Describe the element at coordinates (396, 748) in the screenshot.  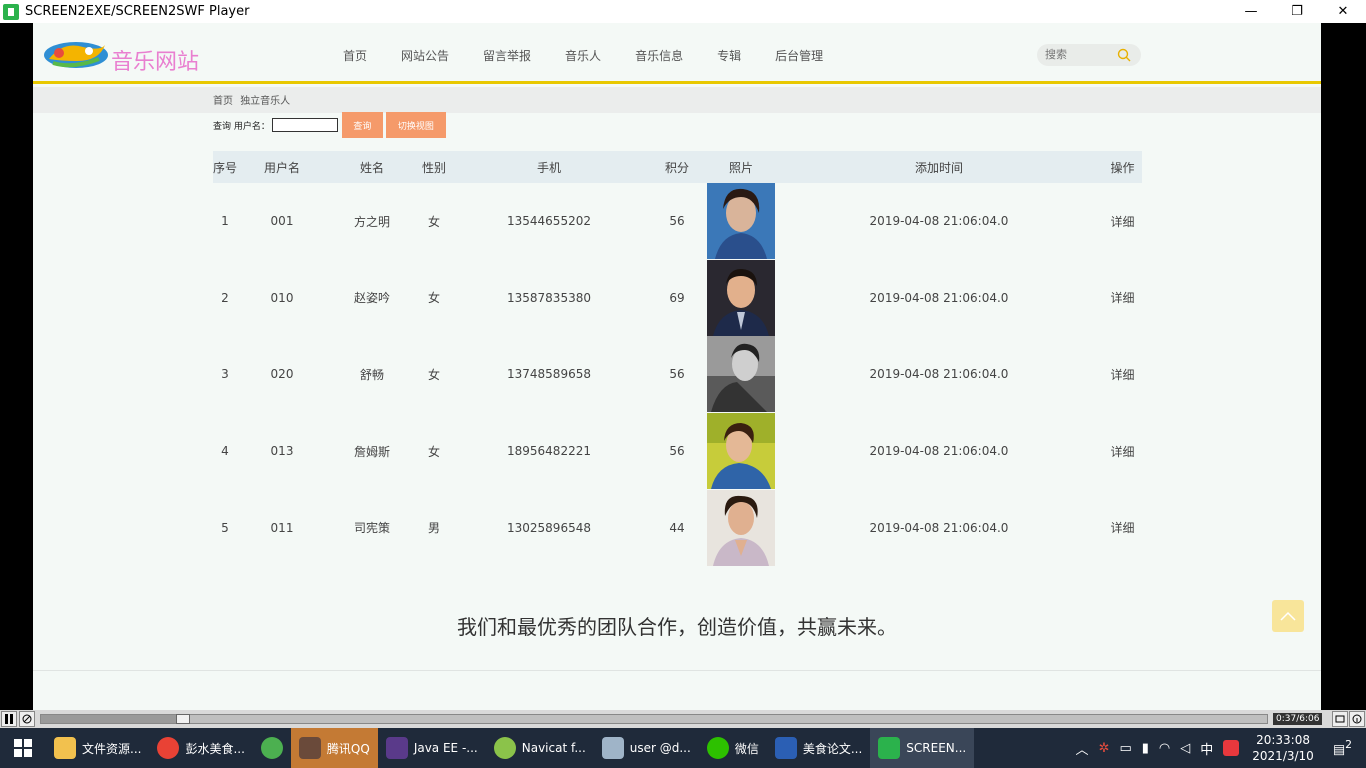
I see `eclipse-icon` at that location.